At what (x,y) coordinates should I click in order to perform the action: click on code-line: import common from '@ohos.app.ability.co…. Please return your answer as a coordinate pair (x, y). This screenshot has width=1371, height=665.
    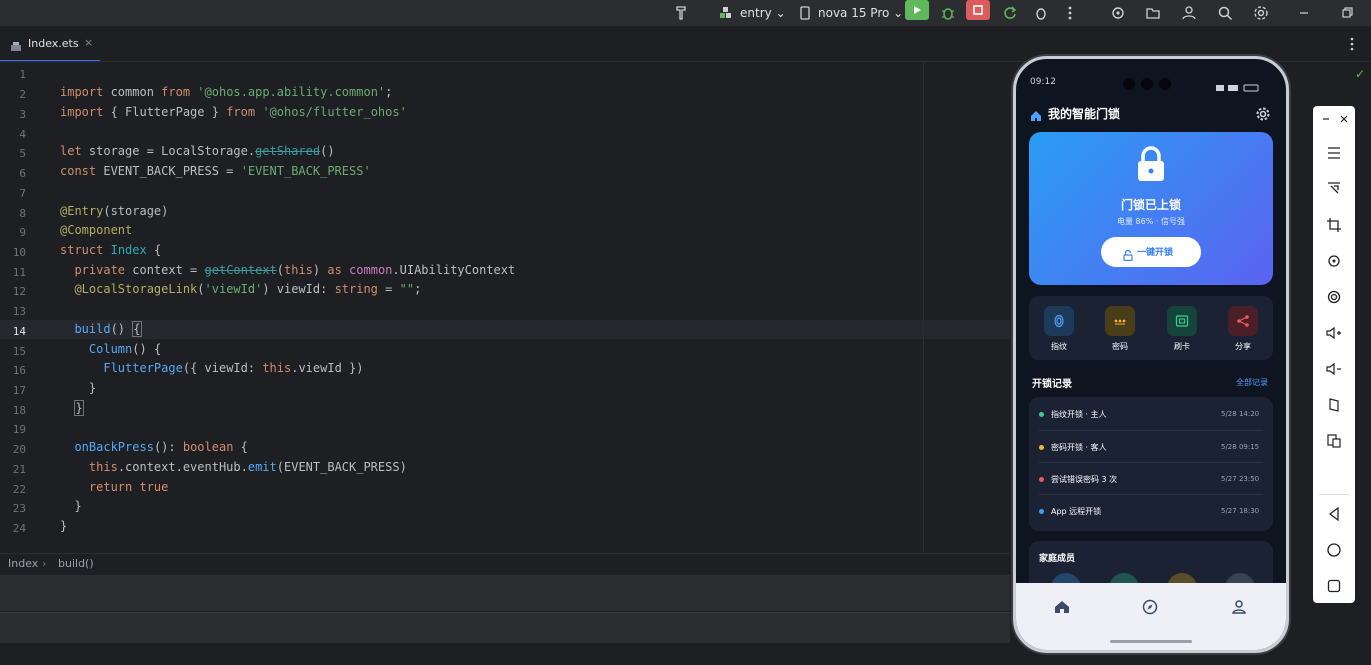
    Looking at the image, I should click on (226, 92).